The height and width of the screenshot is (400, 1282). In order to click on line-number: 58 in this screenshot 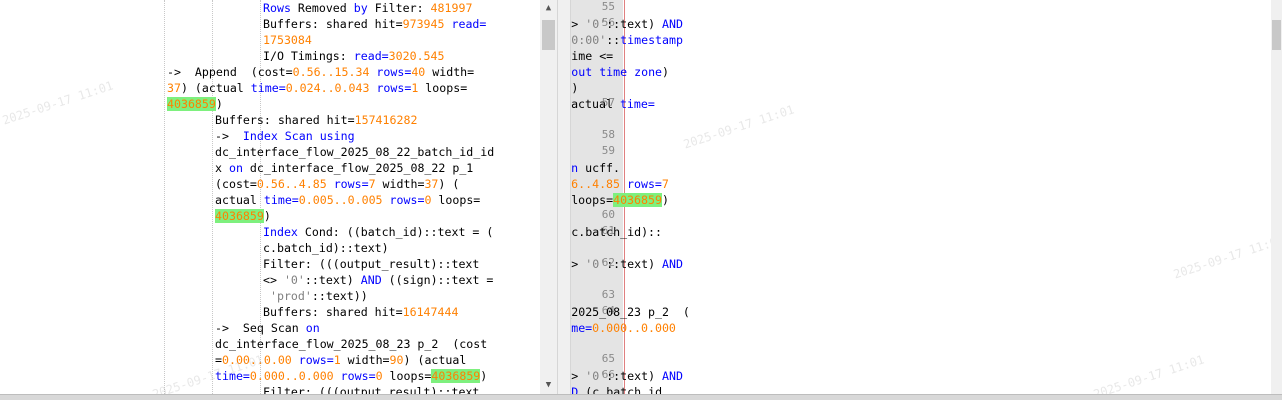, I will do `click(608, 134)`.